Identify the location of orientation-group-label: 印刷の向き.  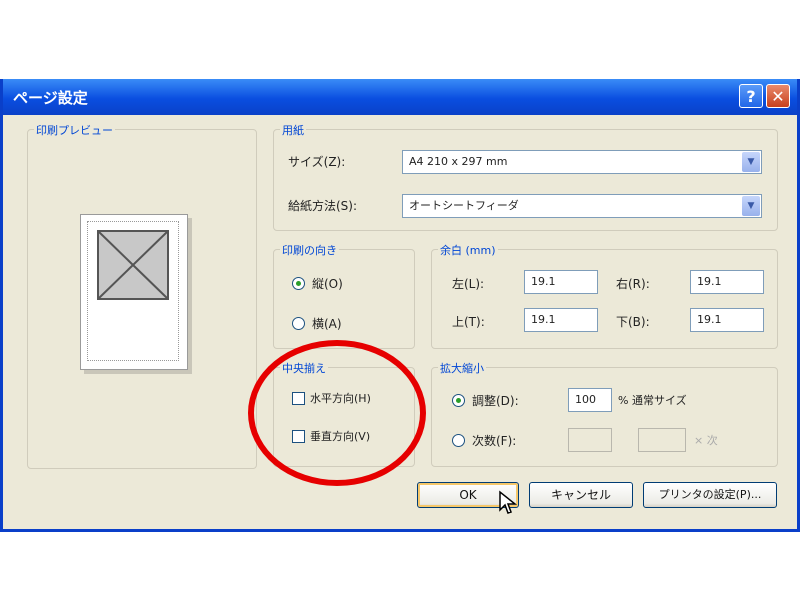
(309, 250).